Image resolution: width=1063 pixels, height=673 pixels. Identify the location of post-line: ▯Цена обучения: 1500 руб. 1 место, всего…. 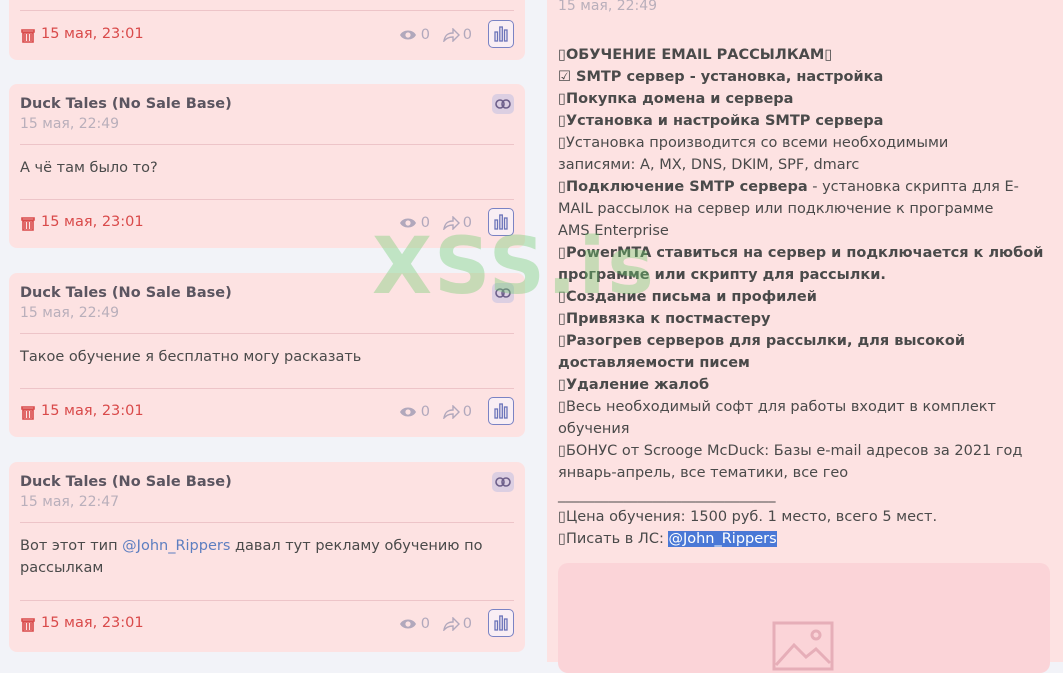
(748, 517).